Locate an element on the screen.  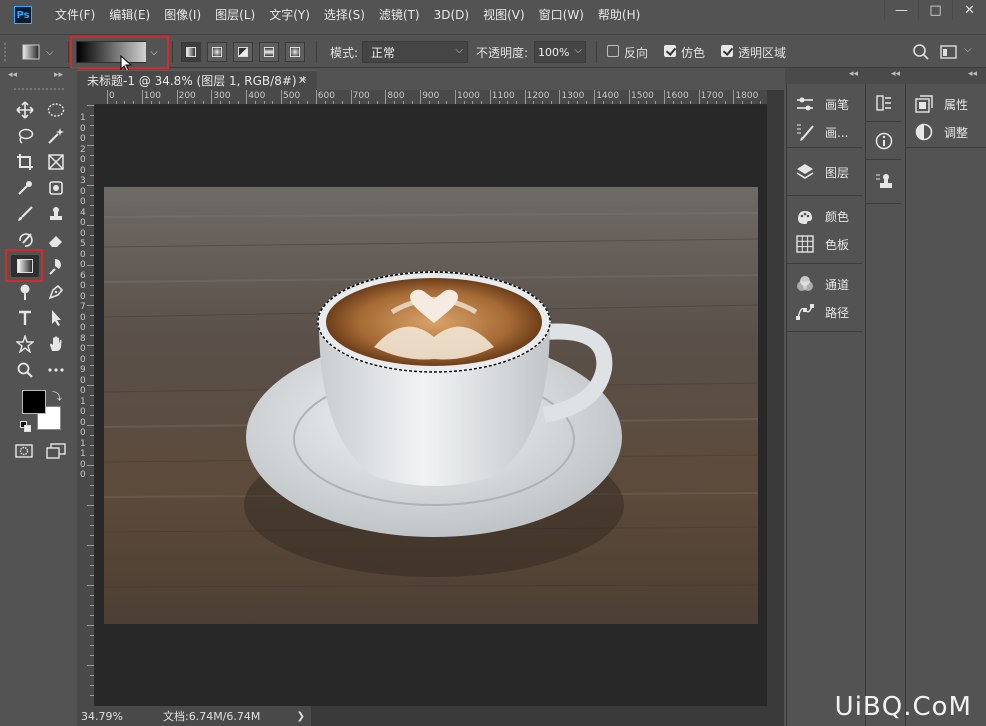
custom-shape-tool is located at coordinates (25, 344).